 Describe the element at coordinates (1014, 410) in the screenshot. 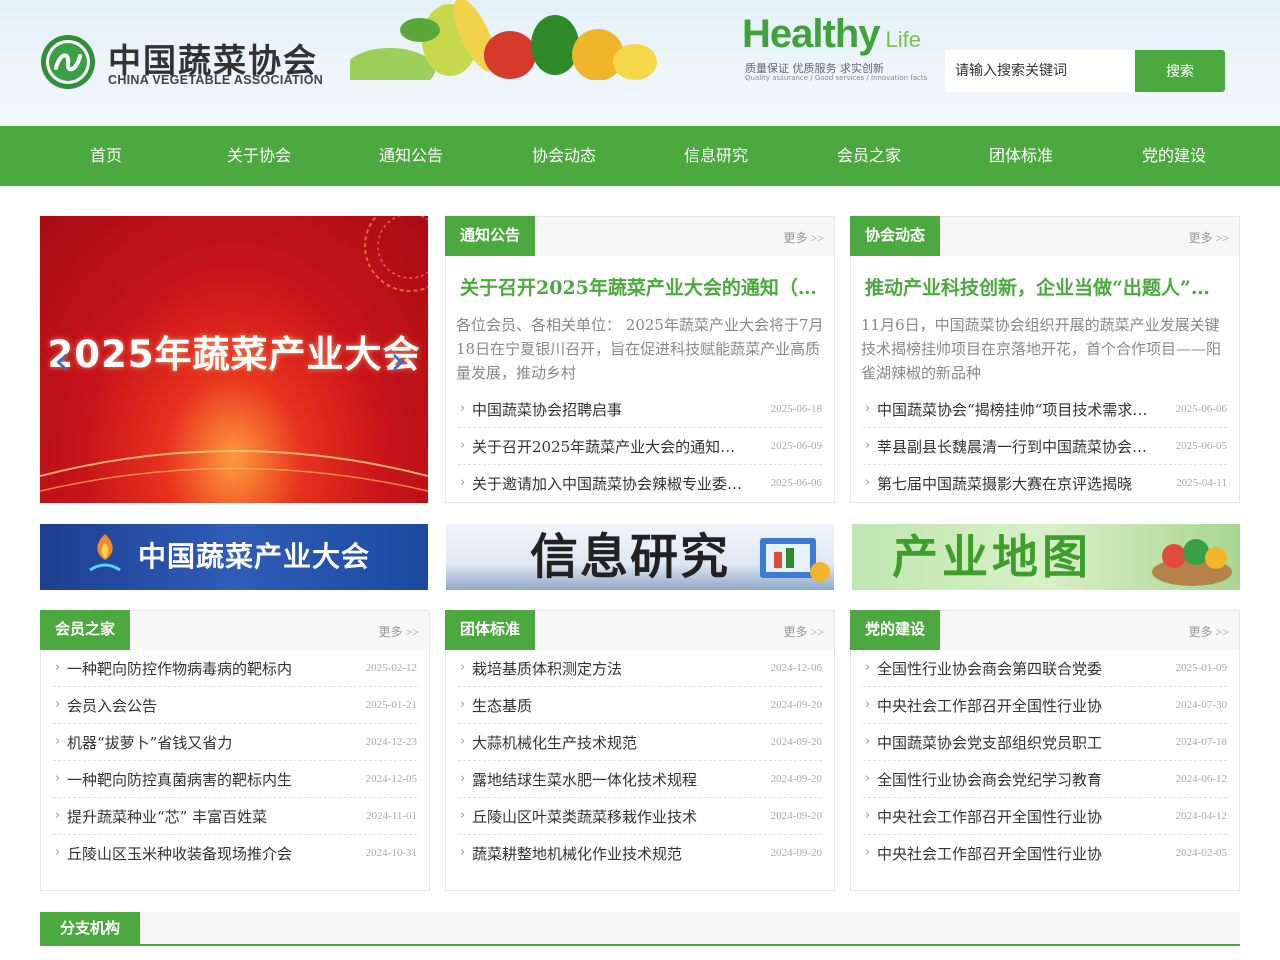

I see `list-item-title: 中国蔬菜协会“揭榜挂帅“项目技术需求征集` at that location.